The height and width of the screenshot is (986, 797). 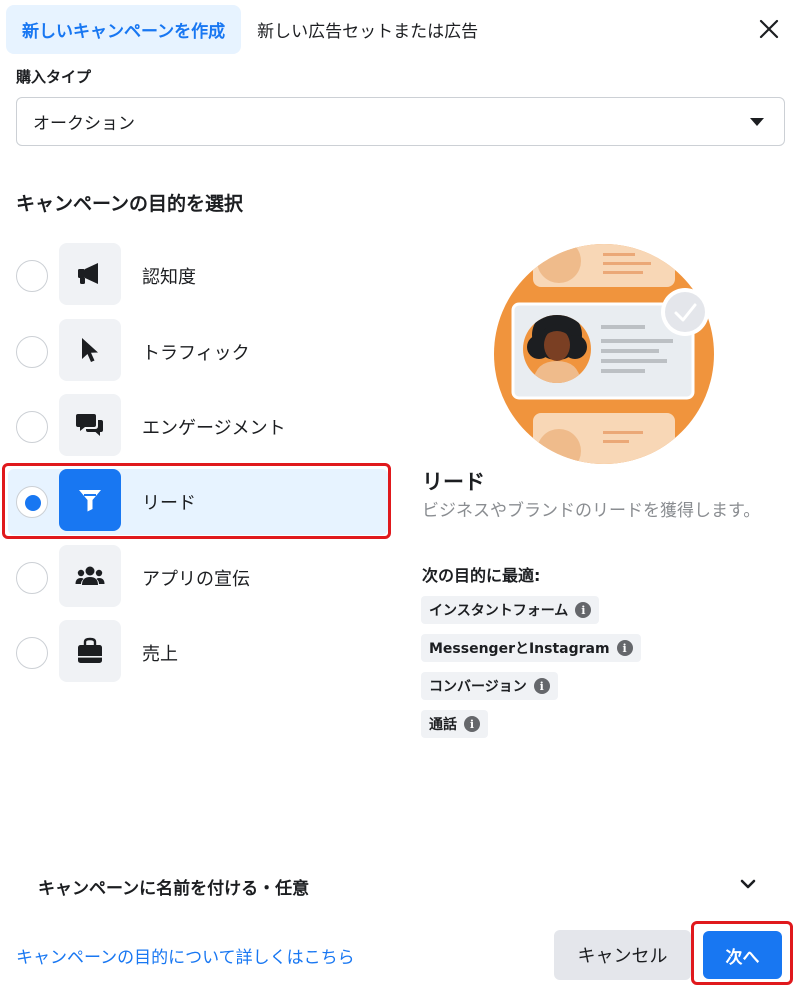 I want to click on chat-bubbles-icon, so click(x=90, y=425).